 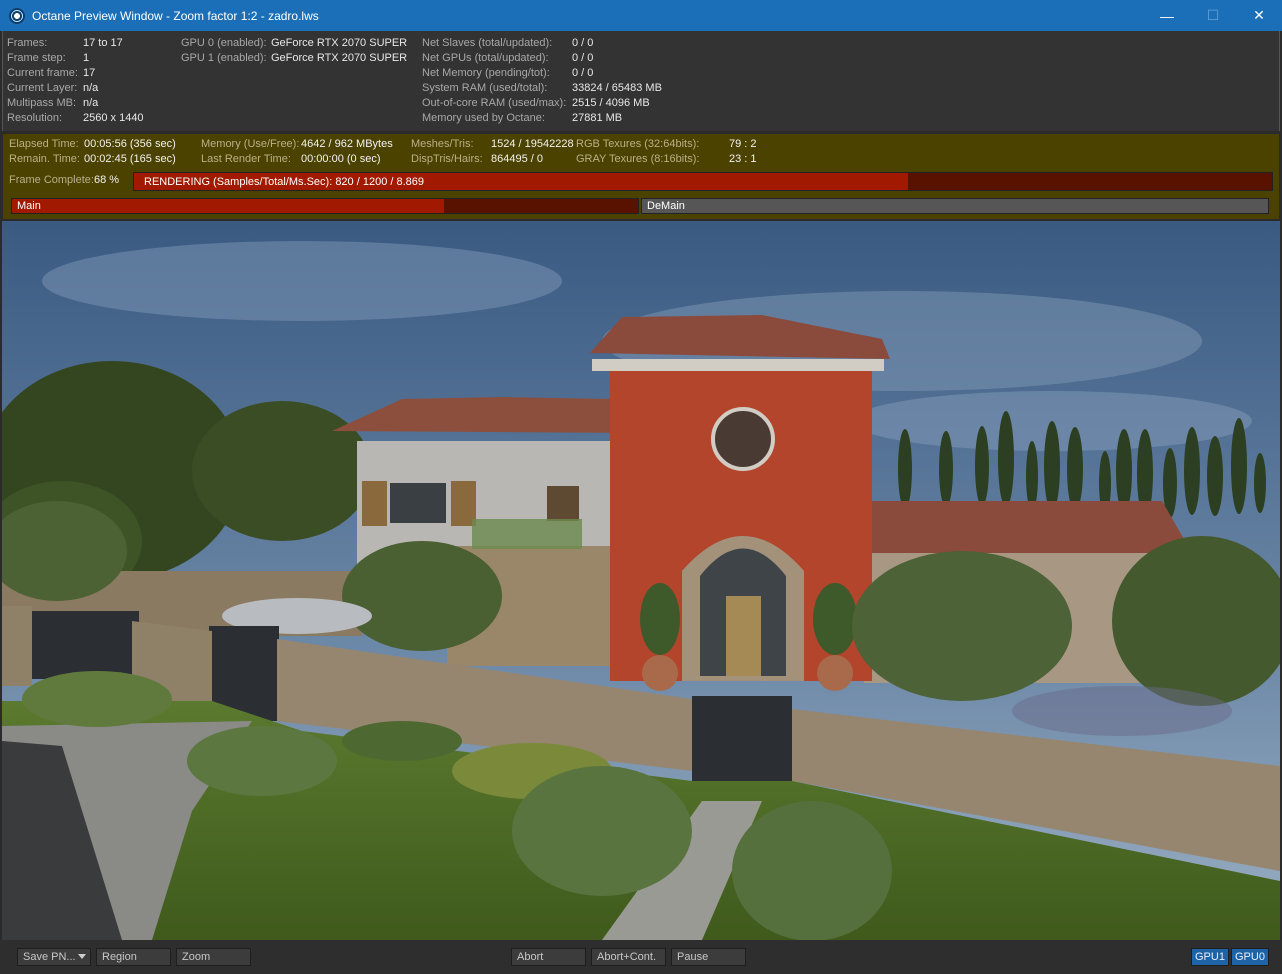 I want to click on layer-demain-bar: DeMain, so click(x=955, y=206).